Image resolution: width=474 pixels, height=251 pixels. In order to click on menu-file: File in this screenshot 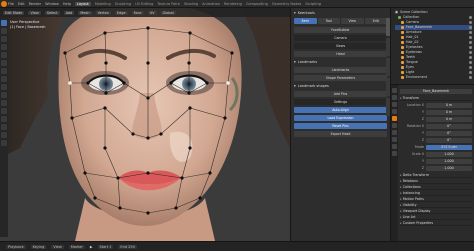, I will do `click(11, 4)`.